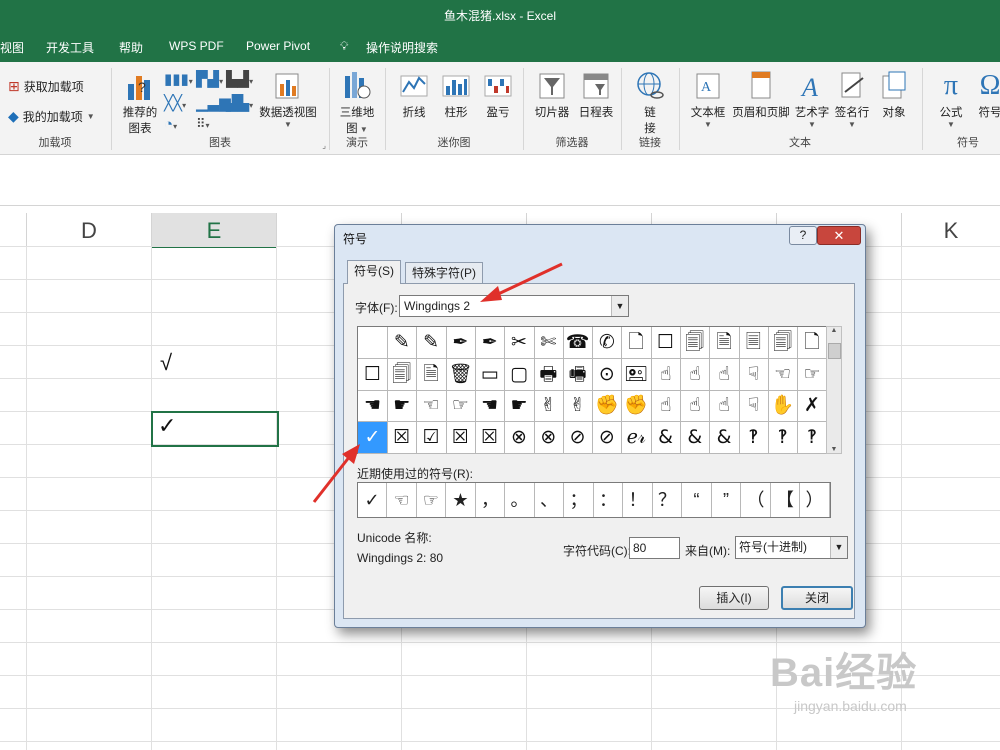  Describe the element at coordinates (490, 500) in the screenshot. I see `recent-symbol-cell: ，` at that location.